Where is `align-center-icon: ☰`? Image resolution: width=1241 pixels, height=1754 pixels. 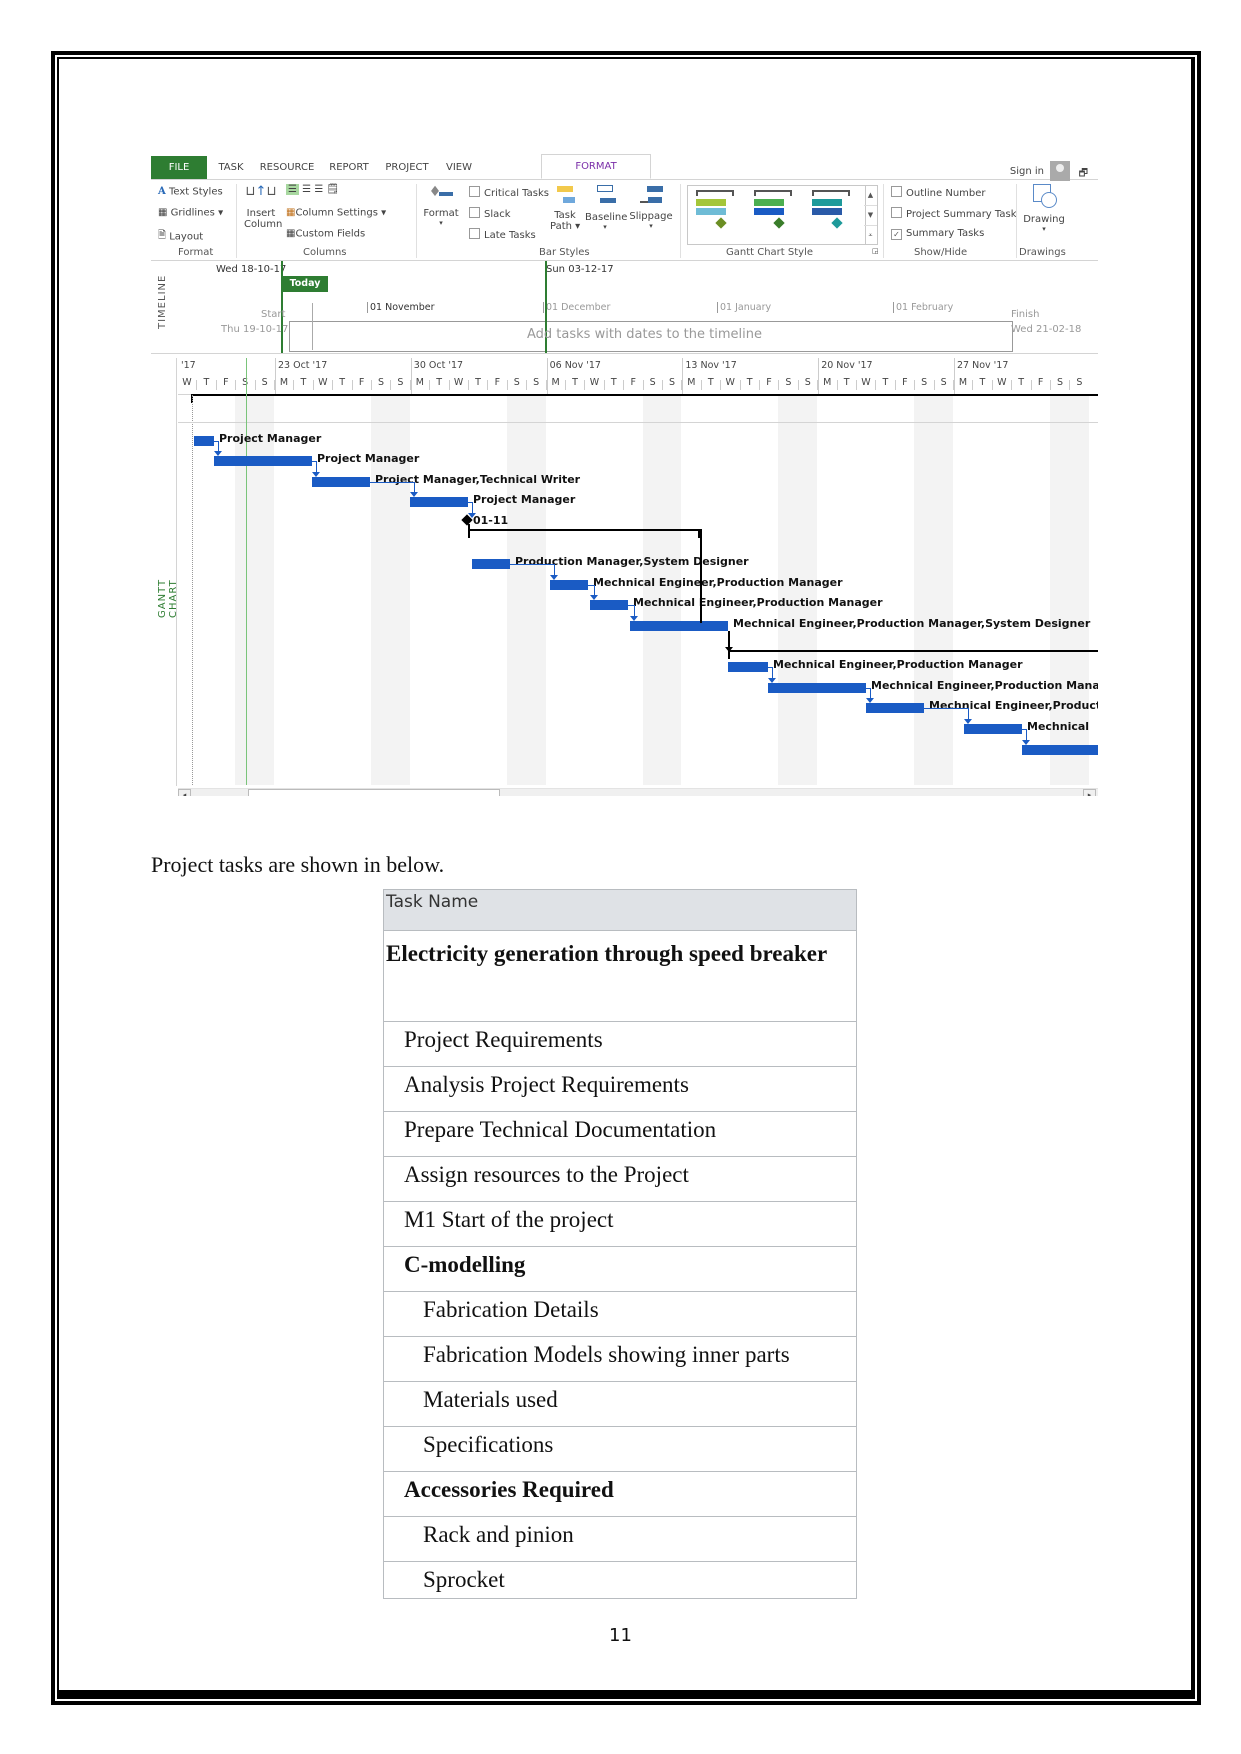 align-center-icon: ☰ is located at coordinates (306, 189).